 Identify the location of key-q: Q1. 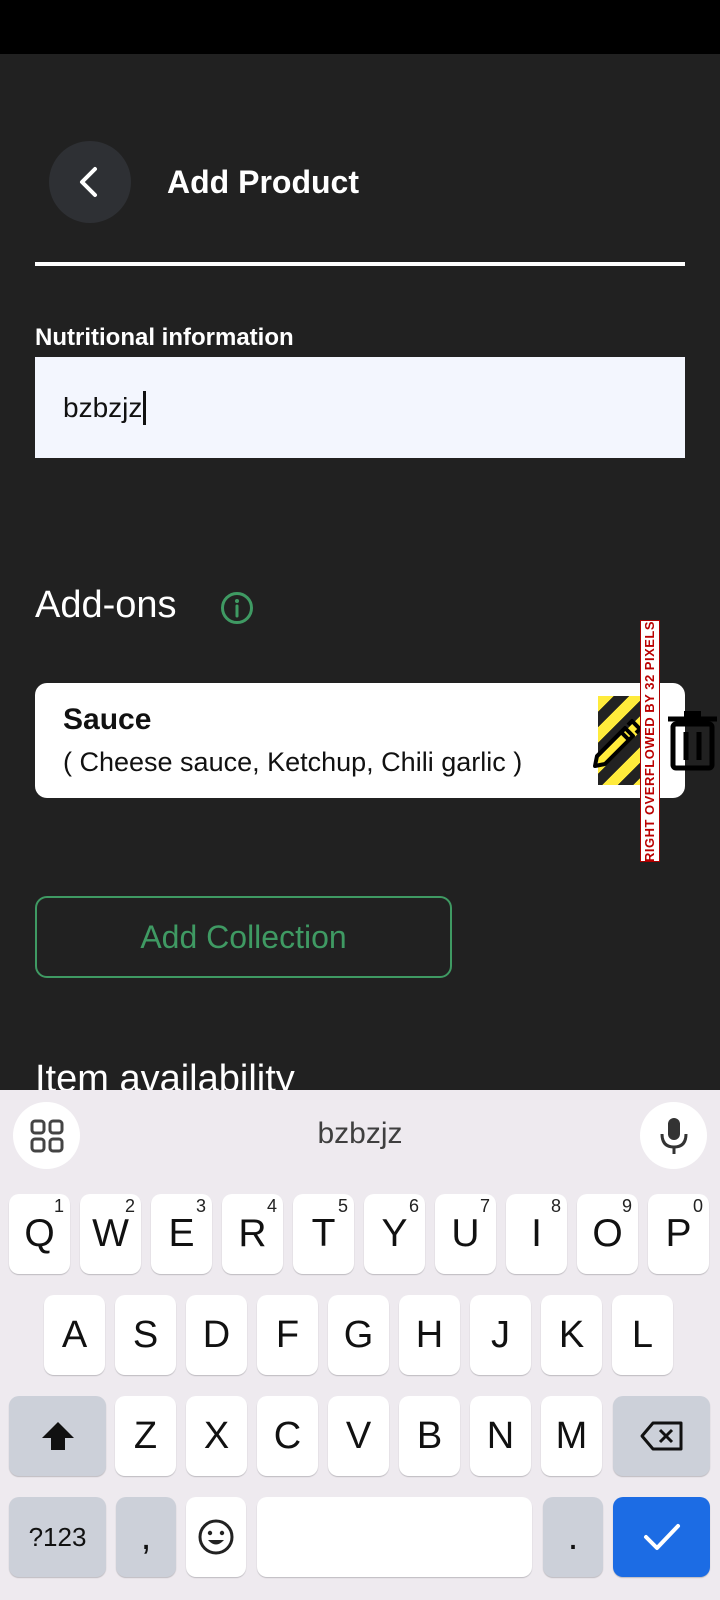
(39, 1234).